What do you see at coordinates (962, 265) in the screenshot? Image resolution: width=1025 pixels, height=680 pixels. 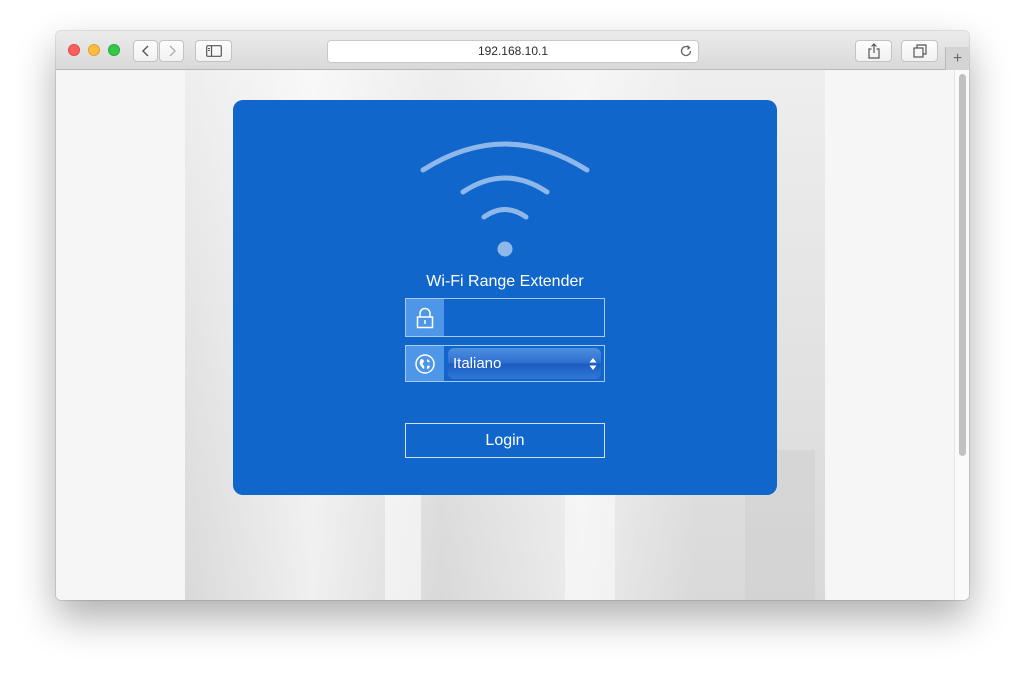 I see `scrollbar-thumb` at bounding box center [962, 265].